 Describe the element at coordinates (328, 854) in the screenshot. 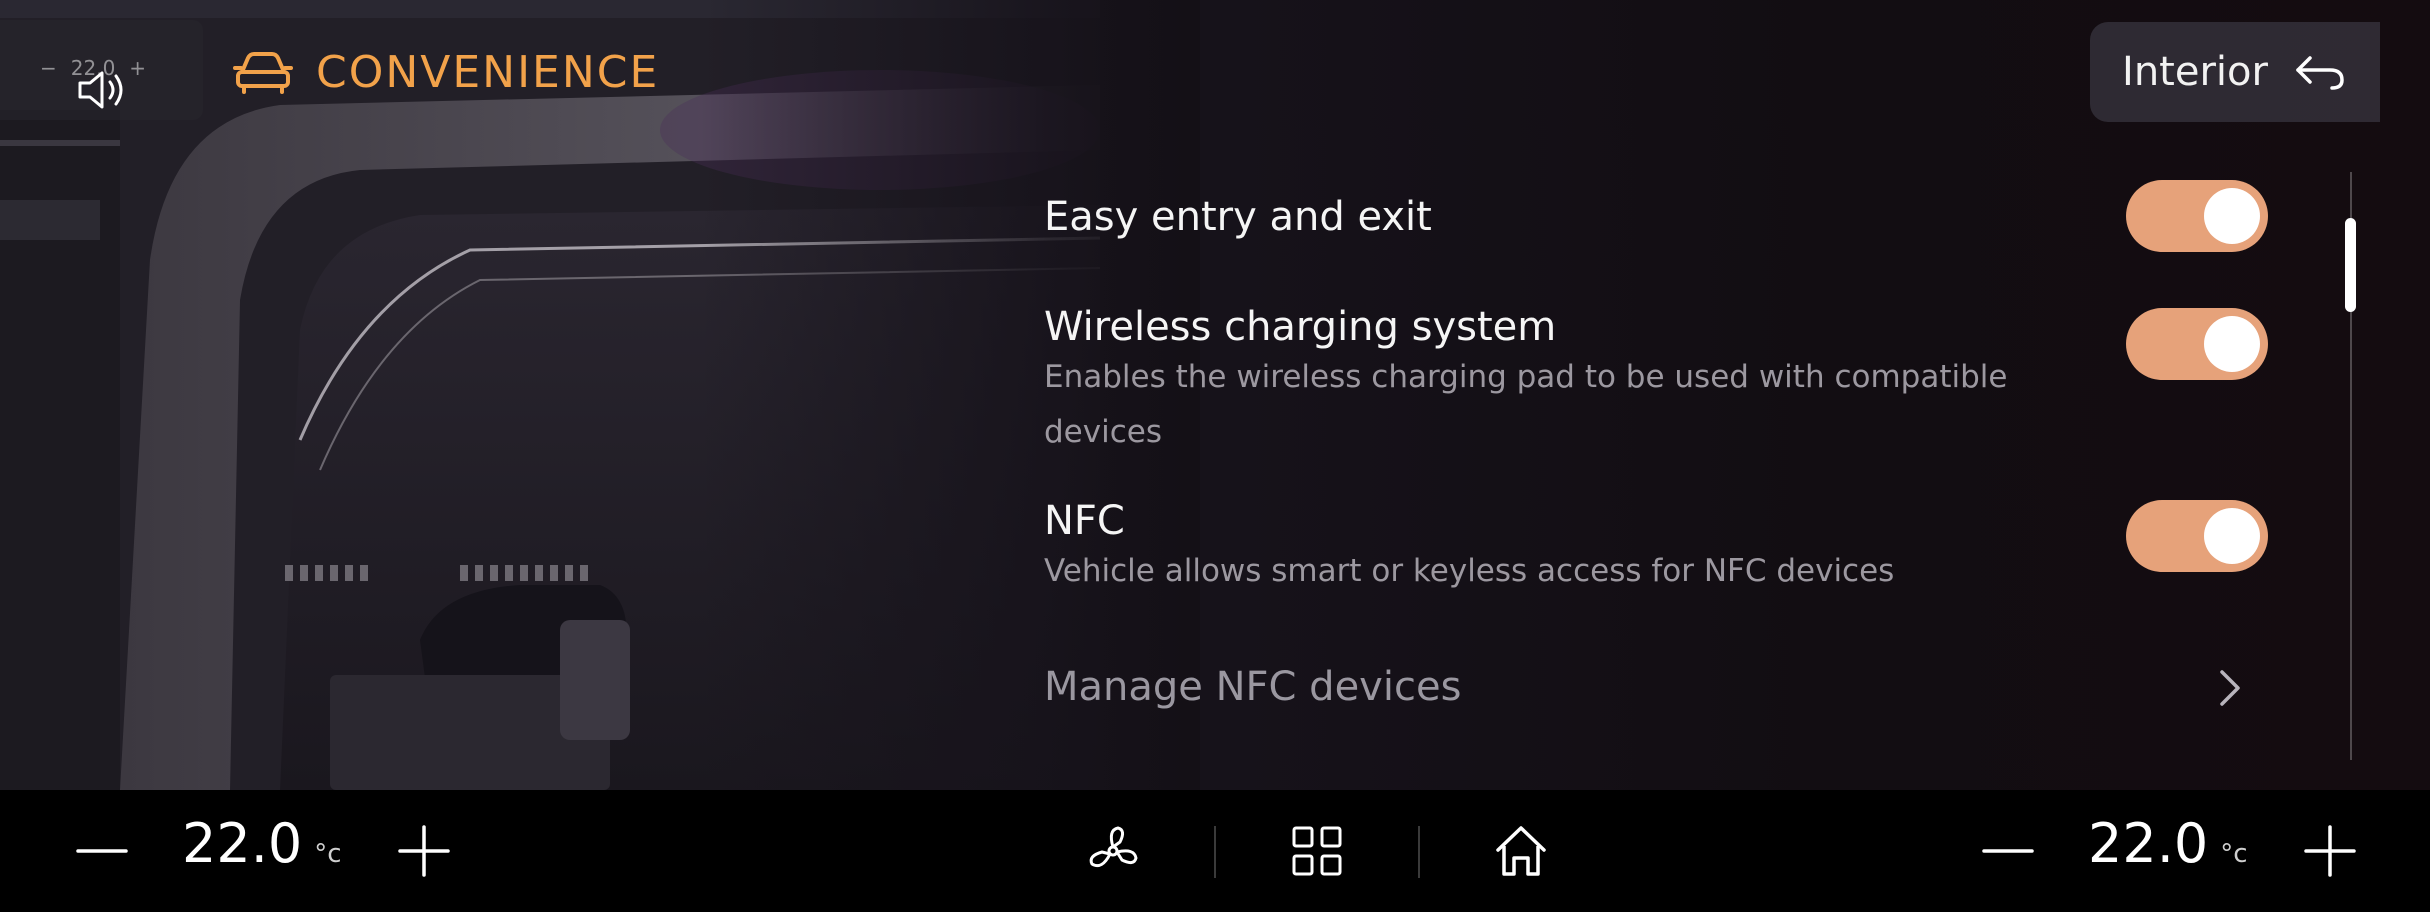

I see `left-temp-unit: °c` at that location.